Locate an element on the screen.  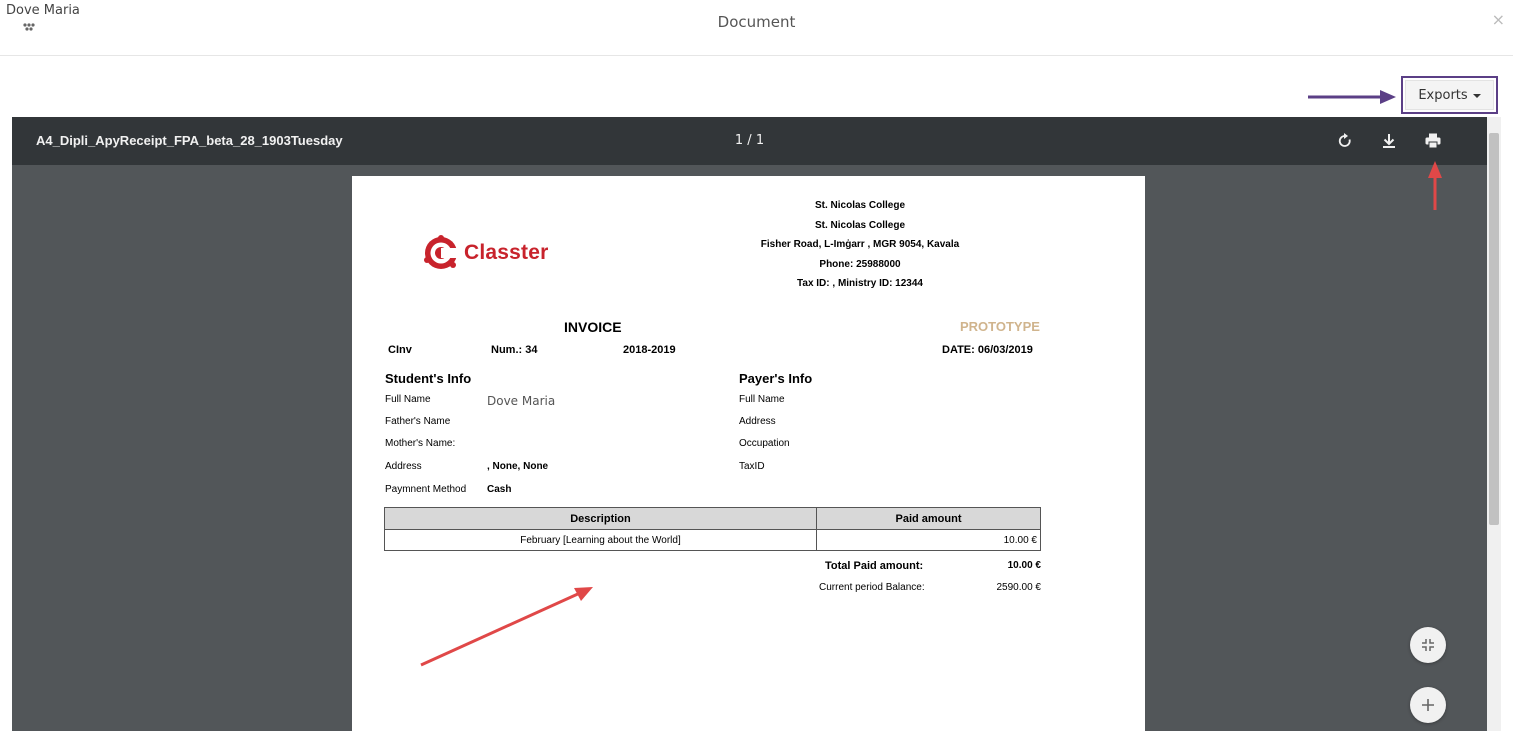
total-paid-value: 10.00 € is located at coordinates (1024, 565).